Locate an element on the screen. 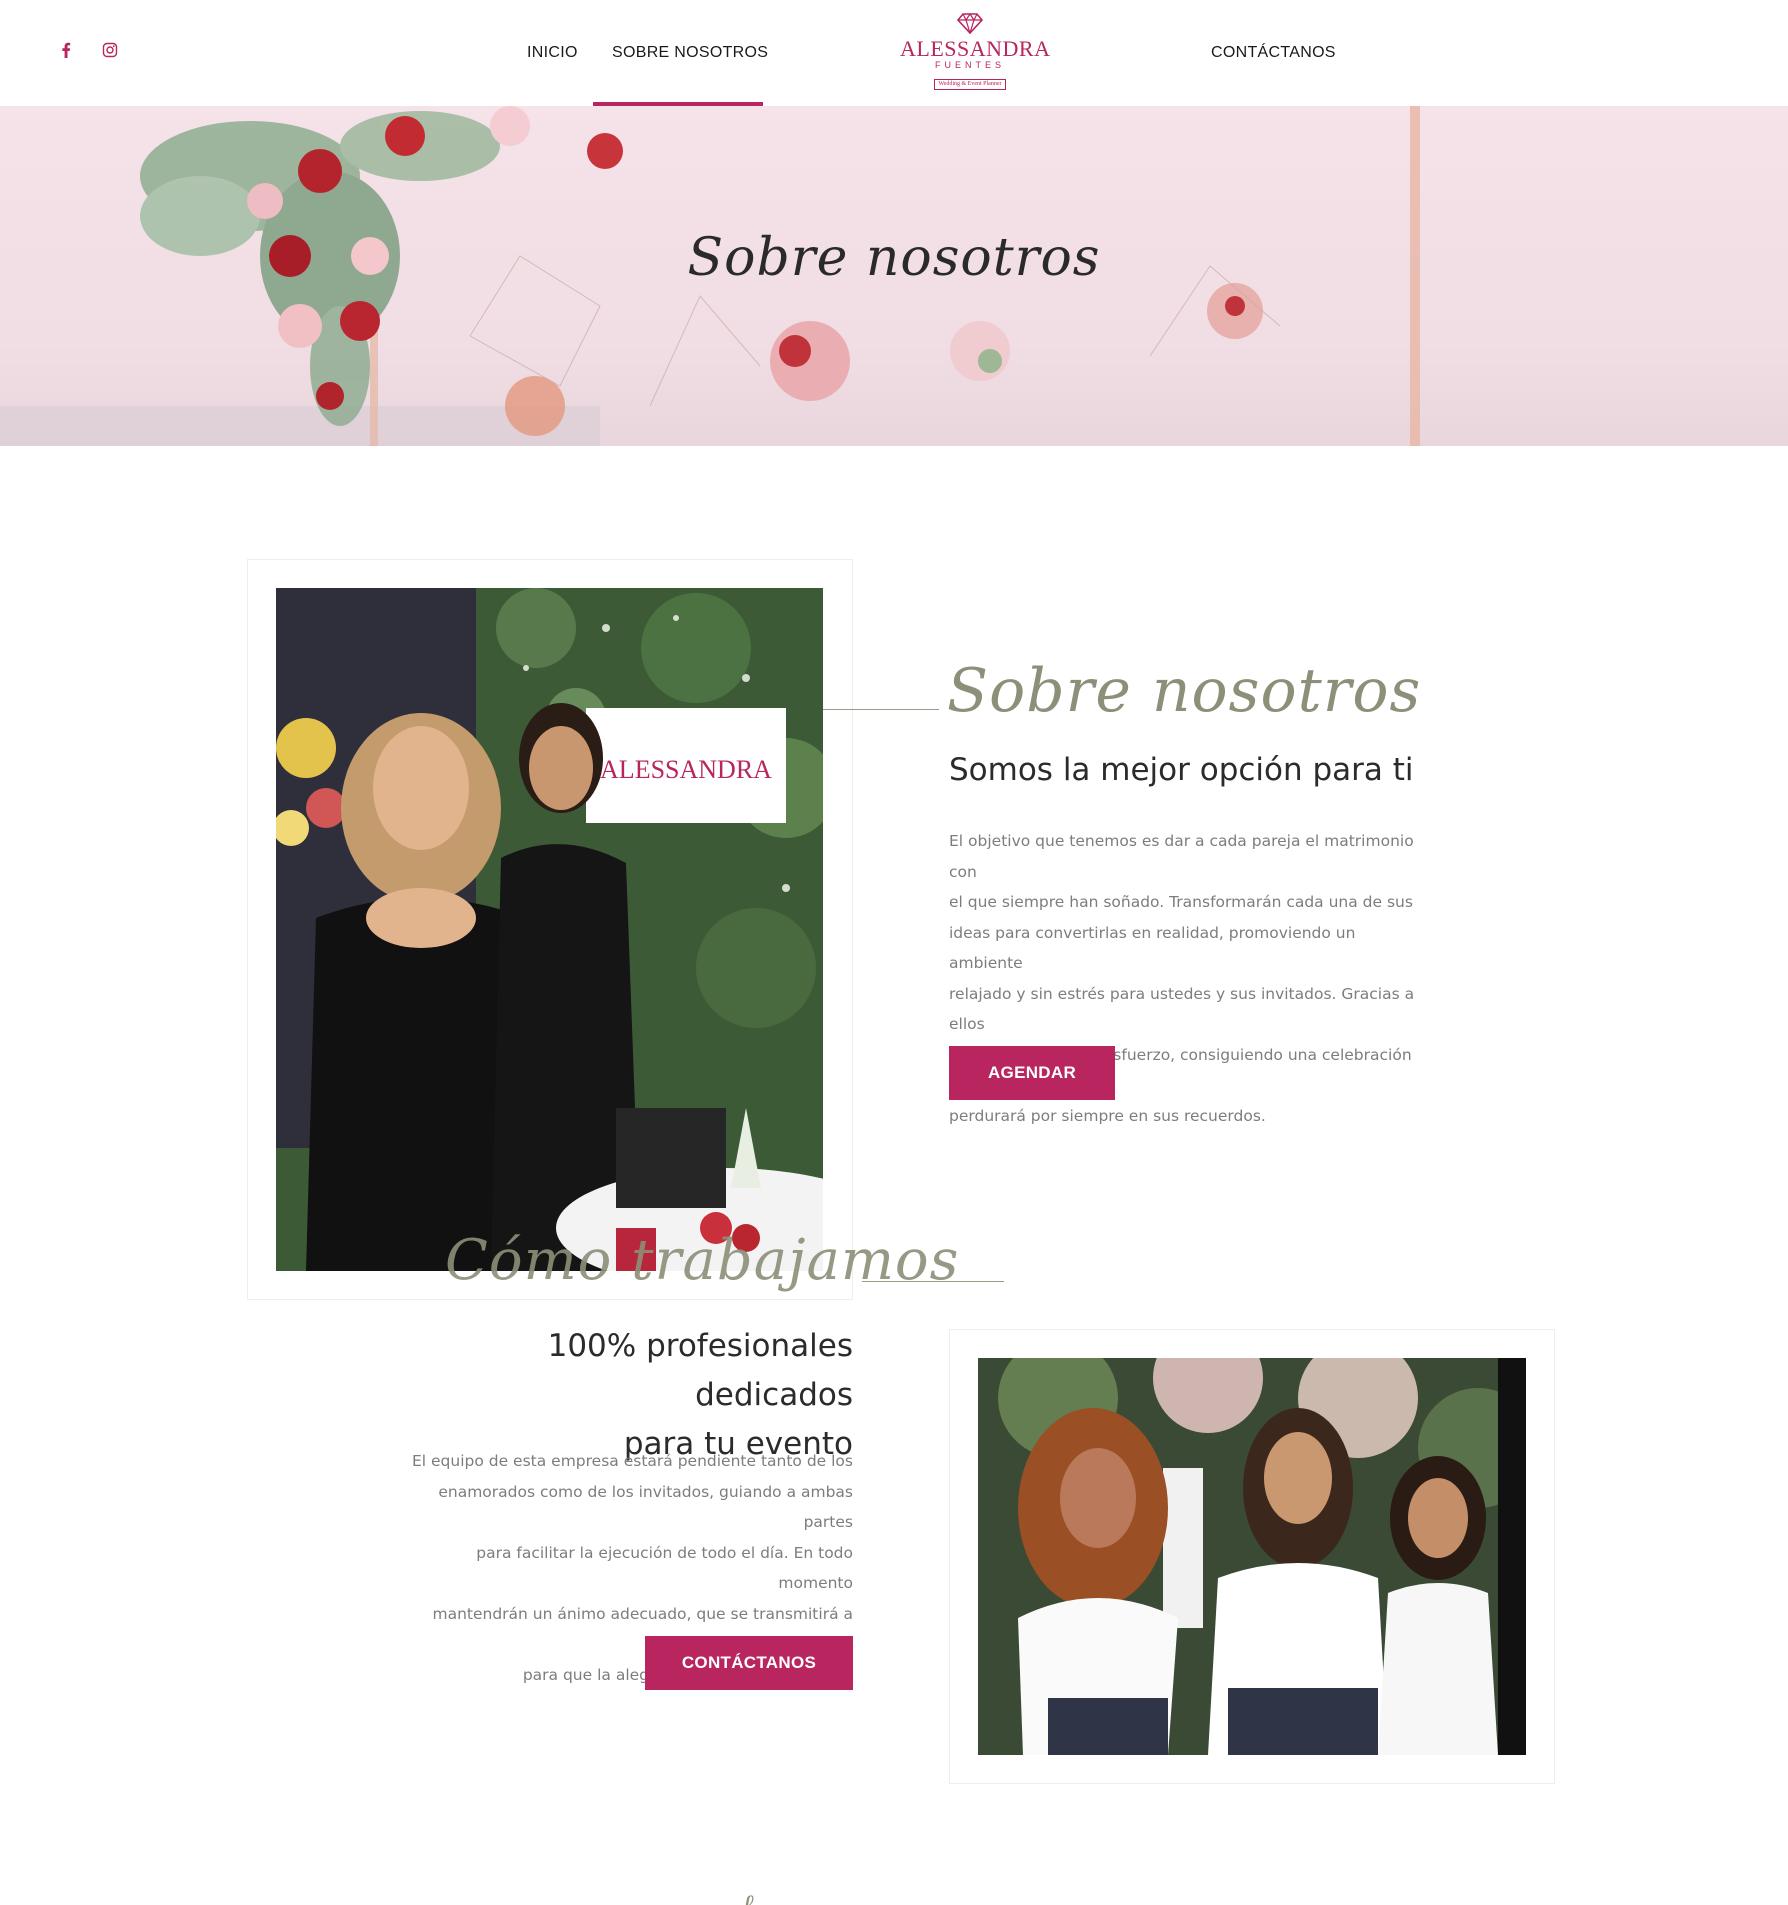 This screenshot has width=1788, height=1905. team-photo-image: ALESSANDRA is located at coordinates (549, 929).